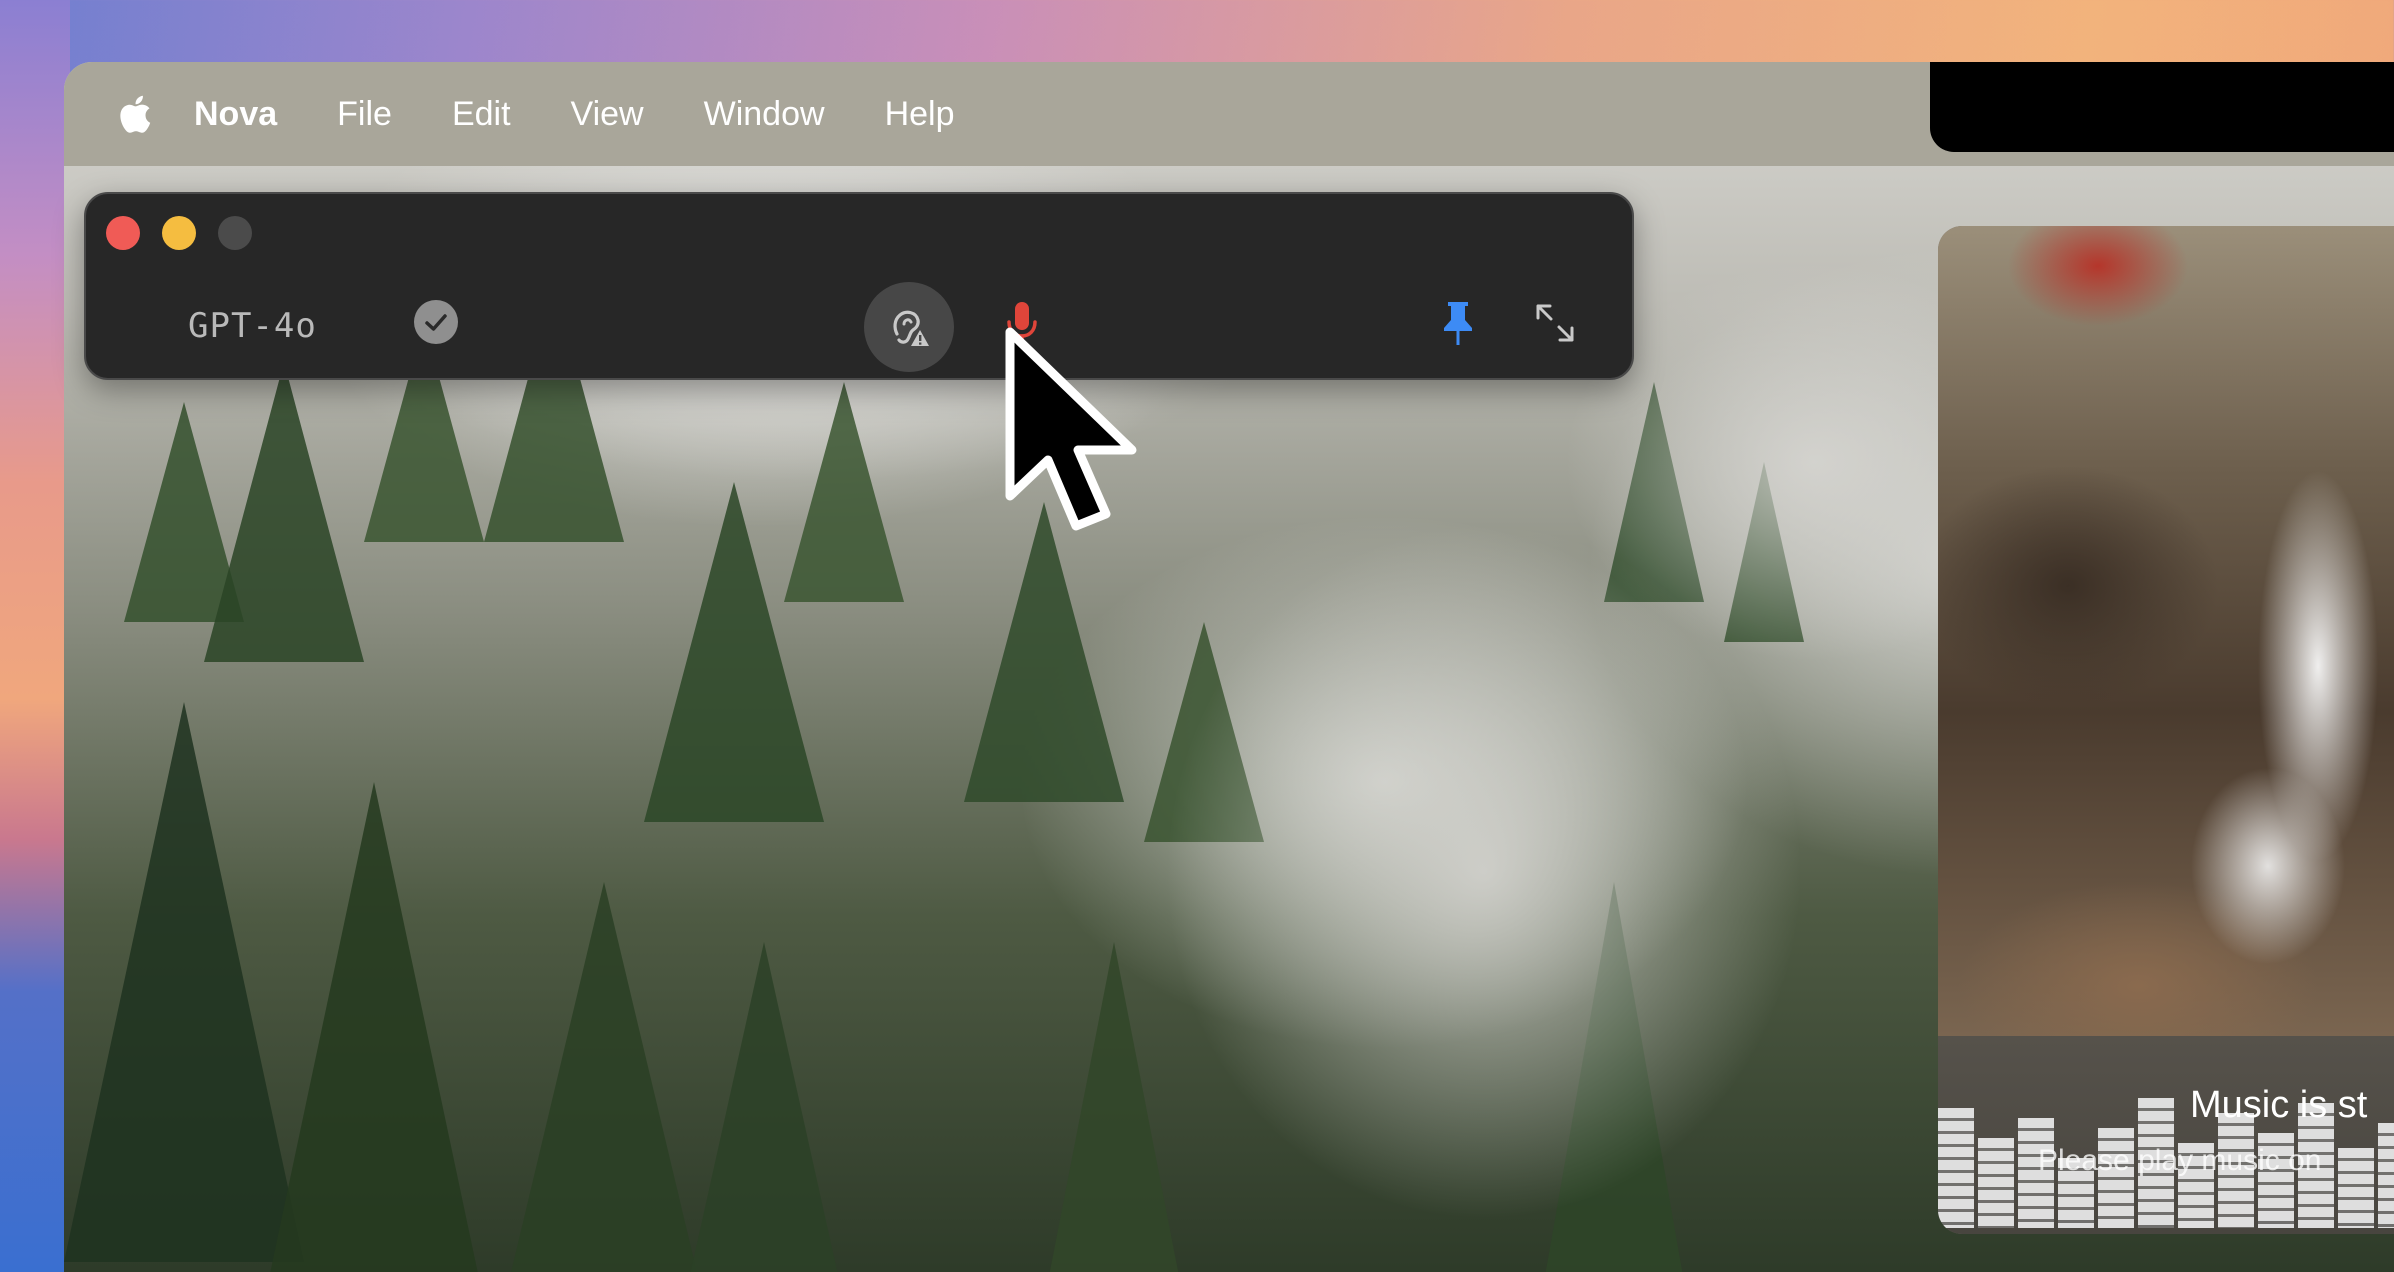  Describe the element at coordinates (859, 286) in the screenshot. I see `nova-floating-window: GPT-4o` at that location.